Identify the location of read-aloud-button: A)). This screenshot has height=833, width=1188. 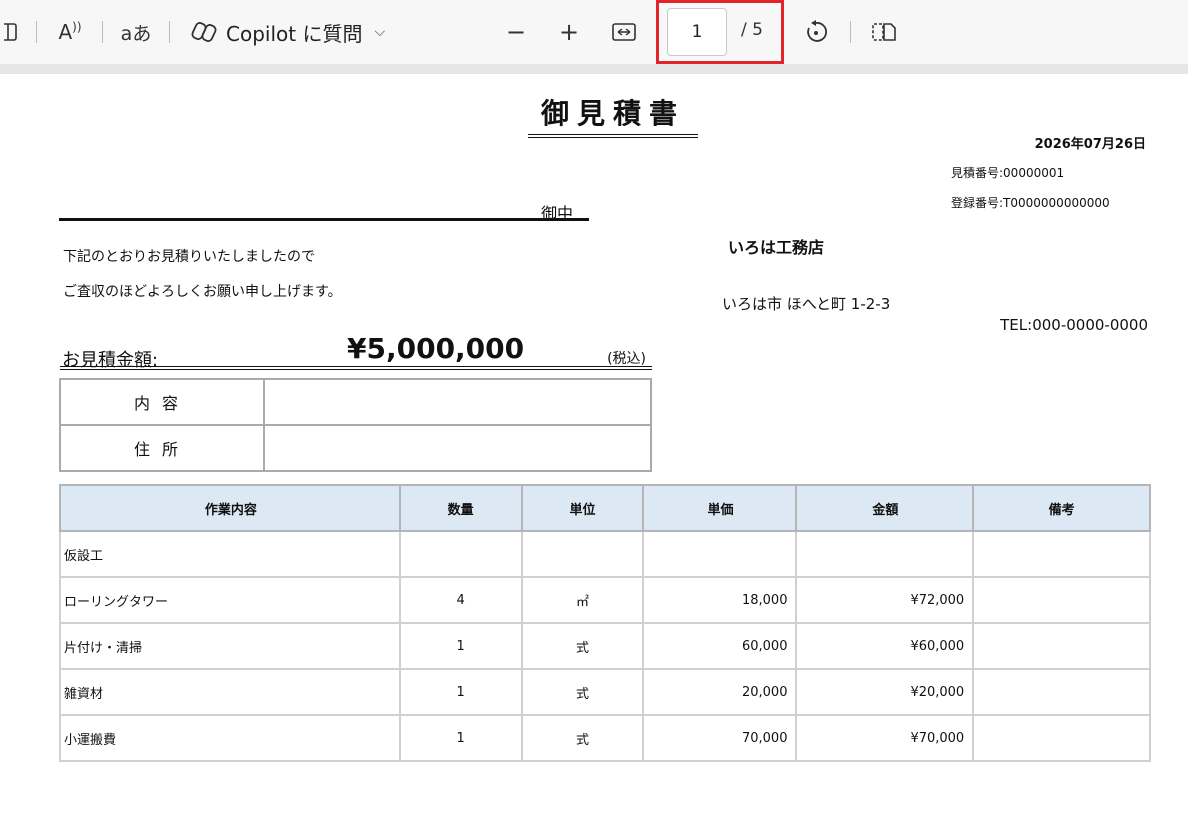
(70, 32).